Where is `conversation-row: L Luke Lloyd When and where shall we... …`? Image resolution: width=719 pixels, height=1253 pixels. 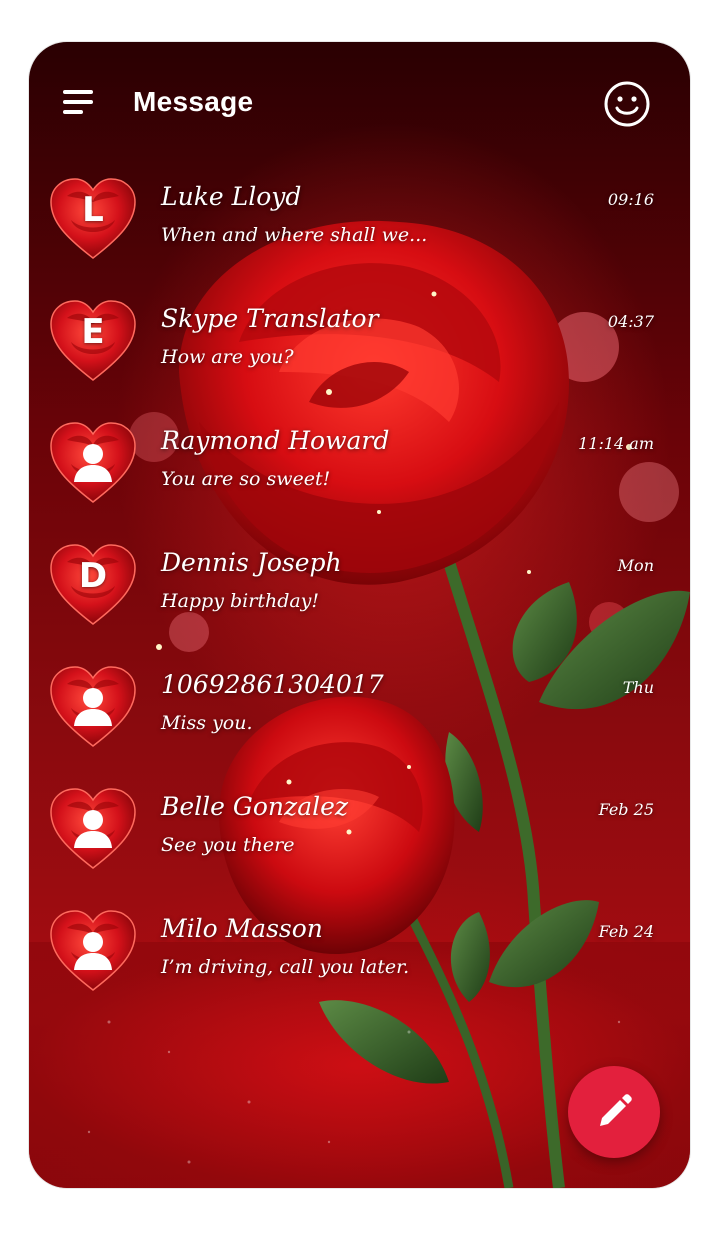
conversation-row: L Luke Lloyd When and where shall we... … is located at coordinates (359, 228).